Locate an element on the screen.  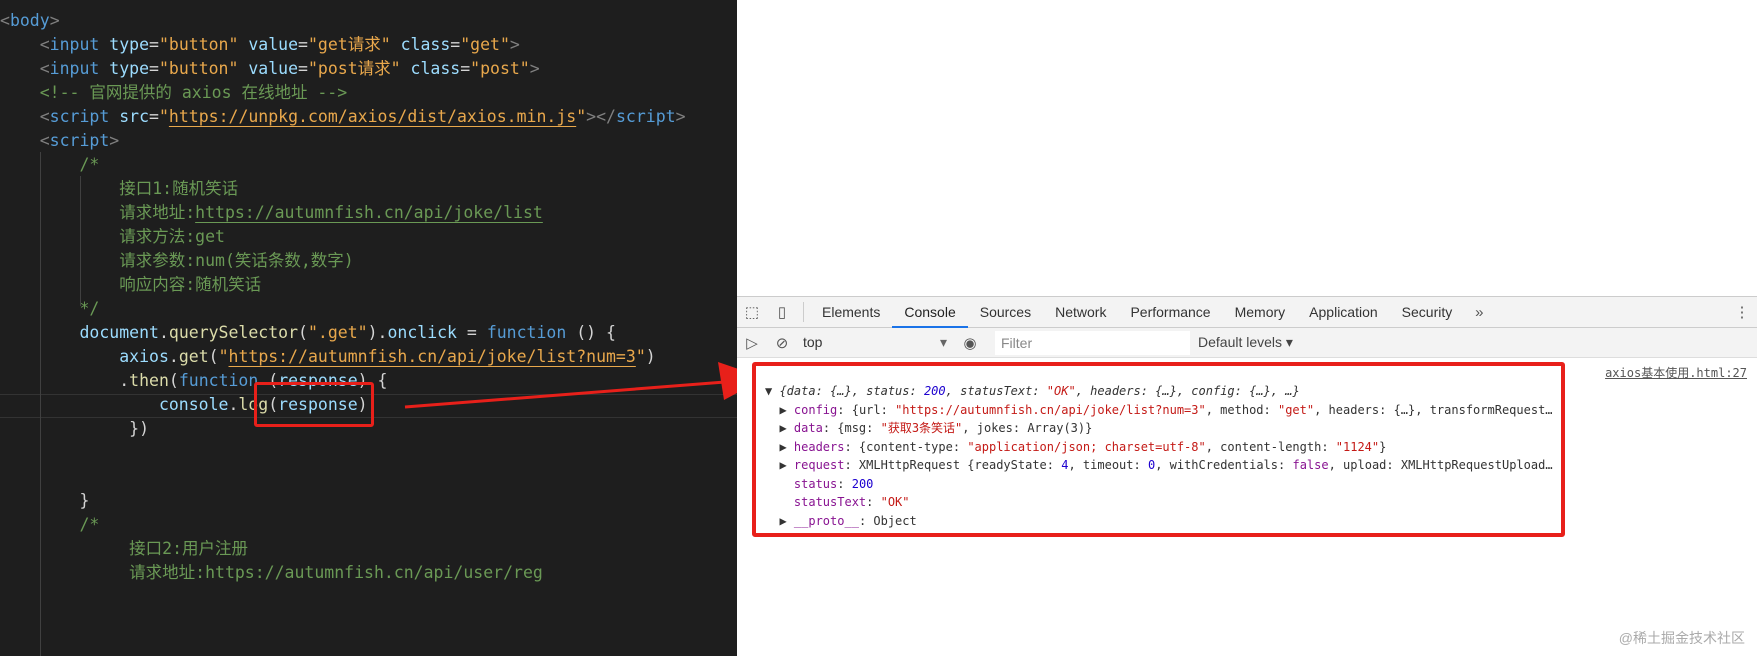
tab-security: Security is located at coordinates (1427, 312).